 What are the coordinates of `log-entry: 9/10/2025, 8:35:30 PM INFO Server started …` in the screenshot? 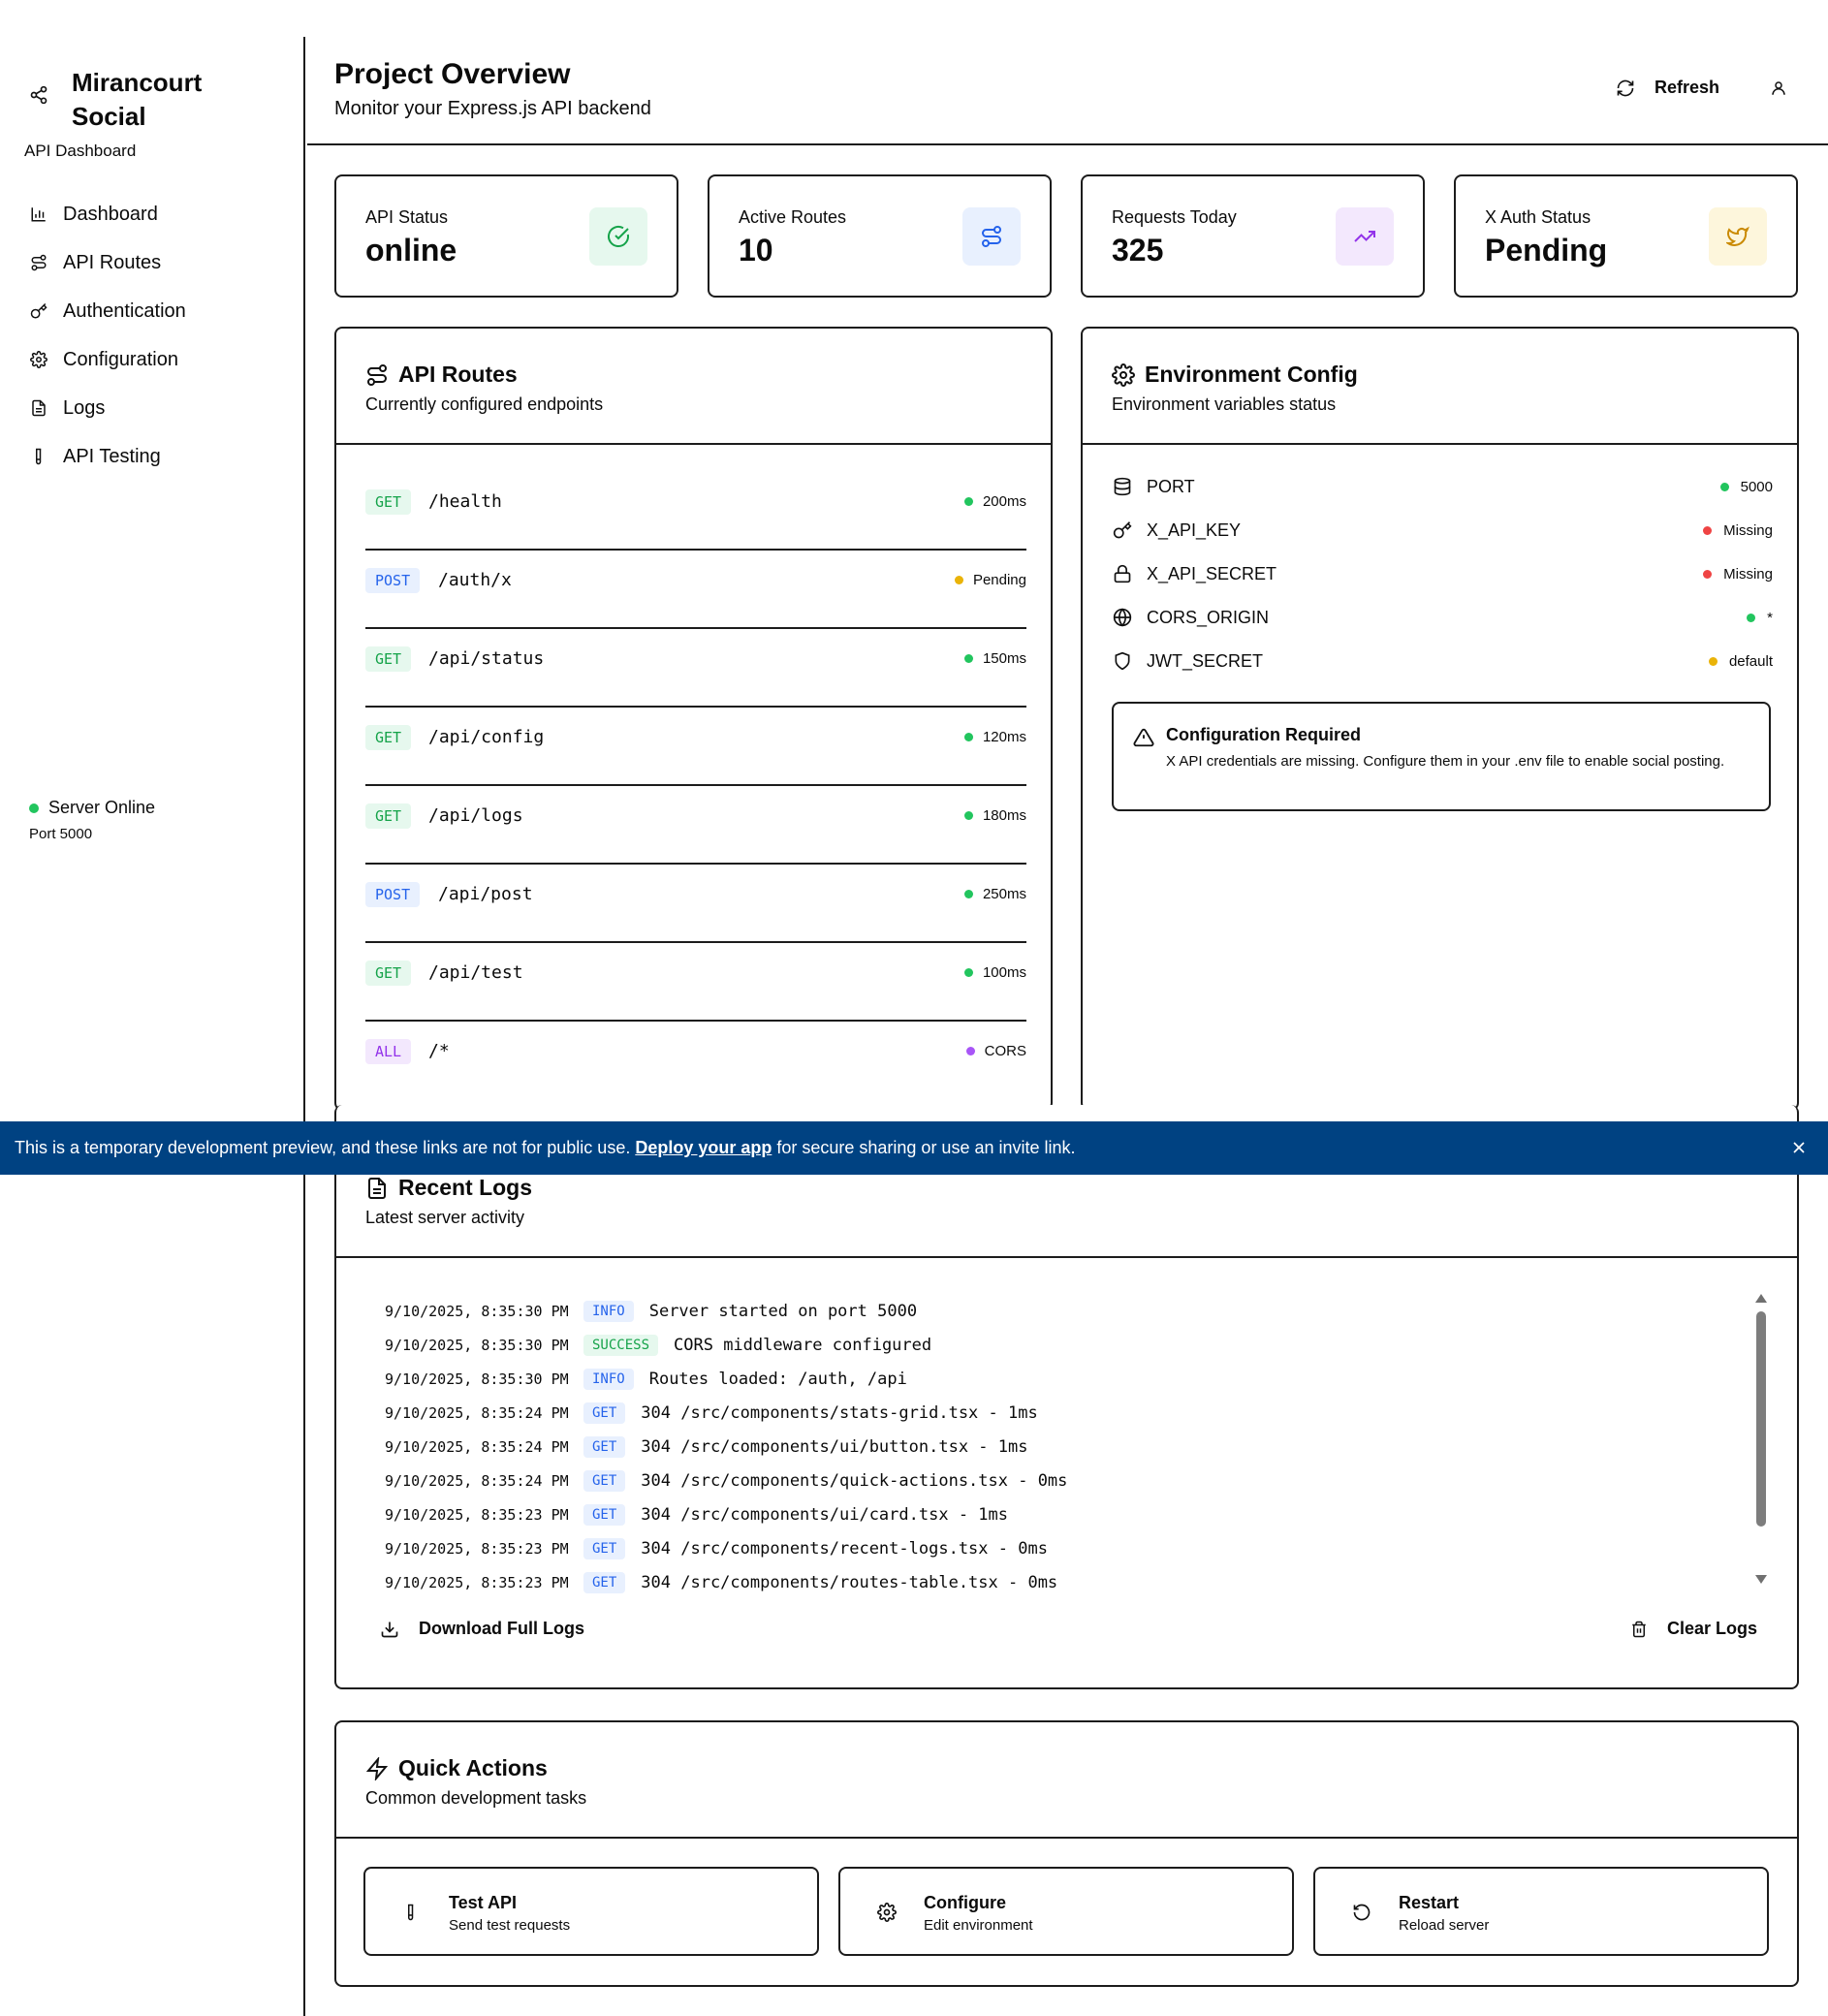 It's located at (651, 1311).